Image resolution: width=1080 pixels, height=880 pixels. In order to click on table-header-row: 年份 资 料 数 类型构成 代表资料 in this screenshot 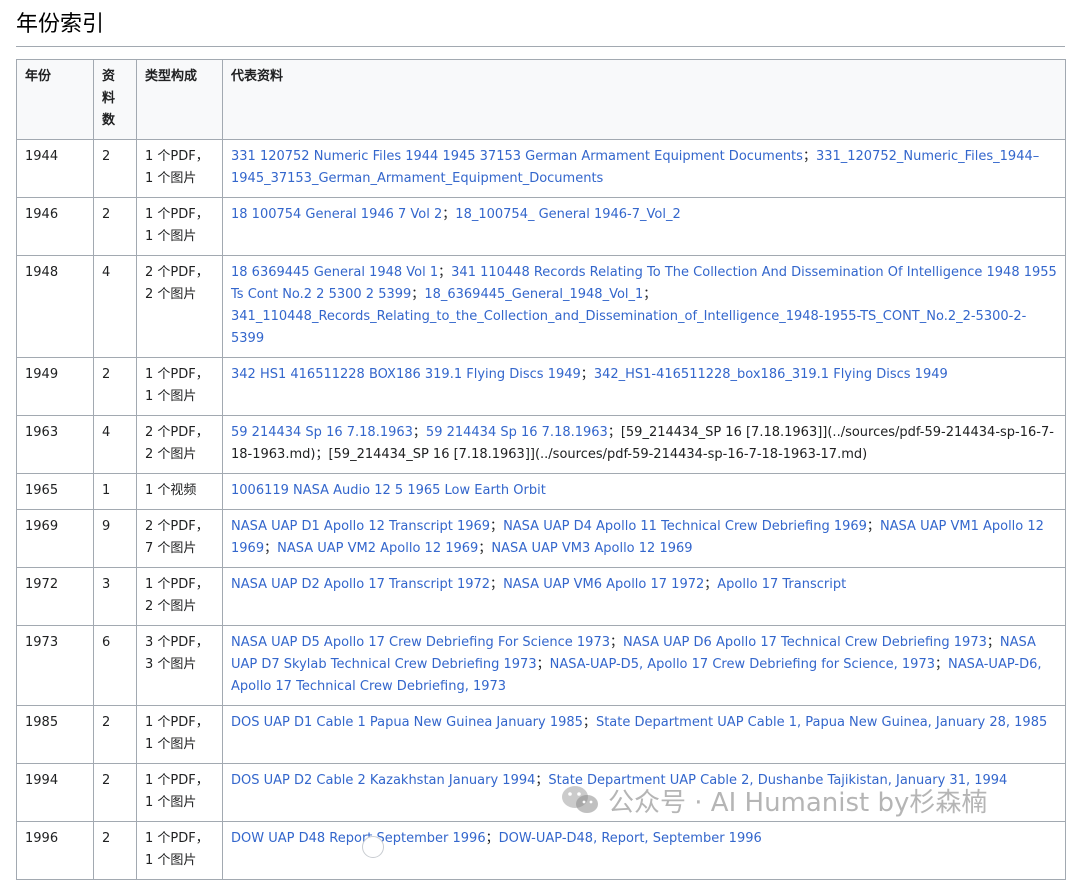, I will do `click(541, 99)`.